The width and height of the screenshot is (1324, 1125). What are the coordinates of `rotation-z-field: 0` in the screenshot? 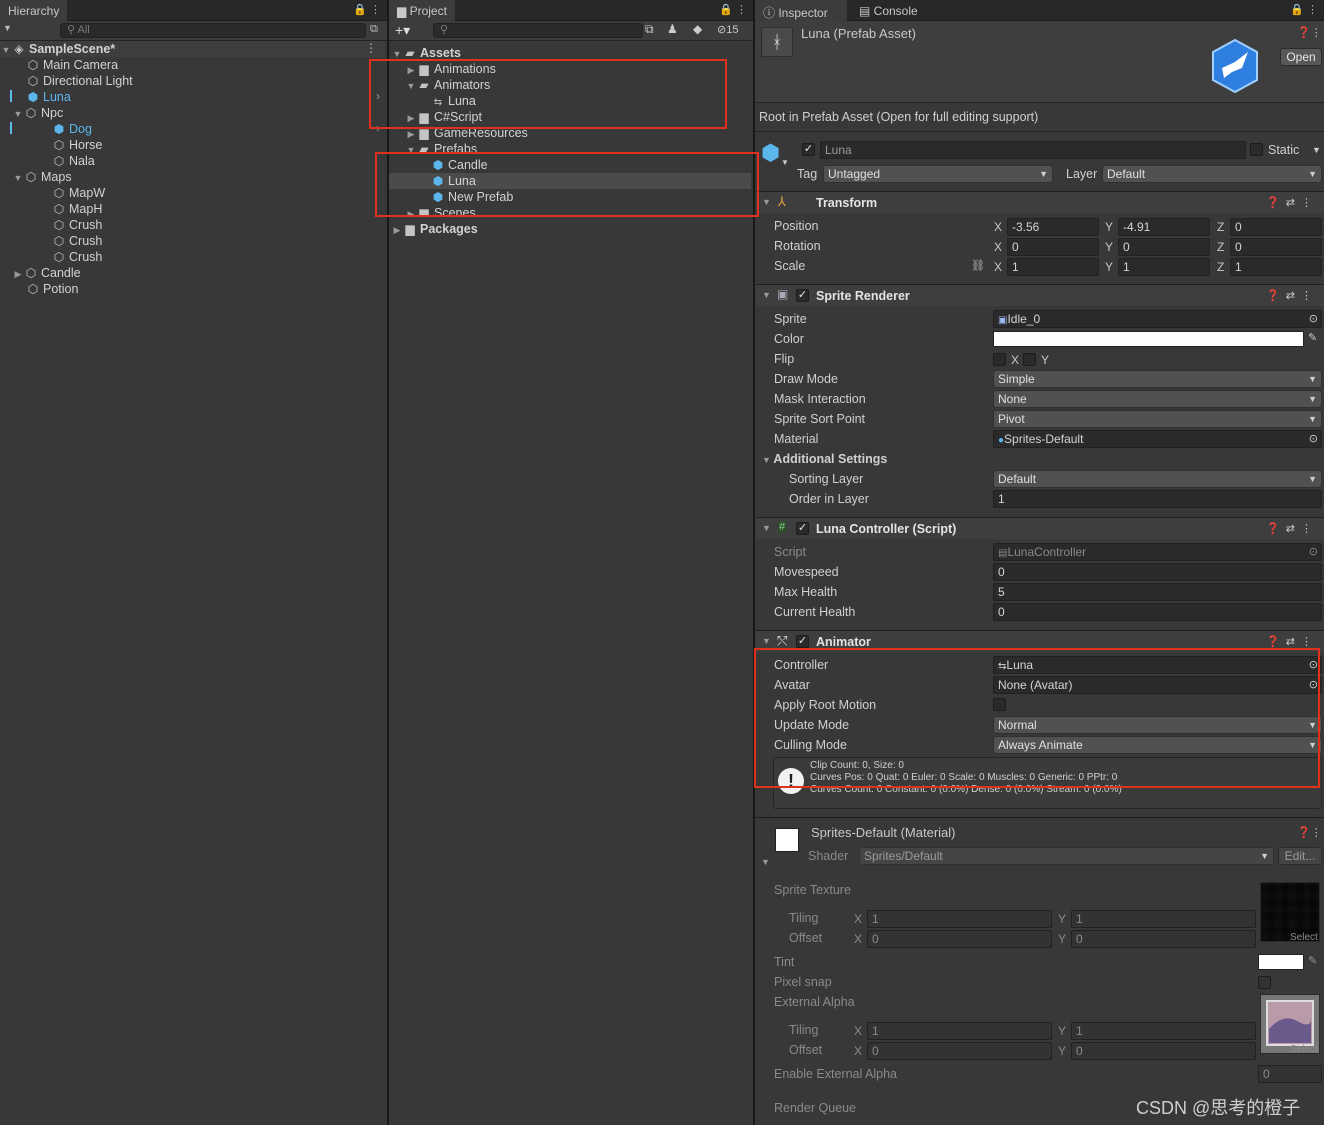 It's located at (1276, 247).